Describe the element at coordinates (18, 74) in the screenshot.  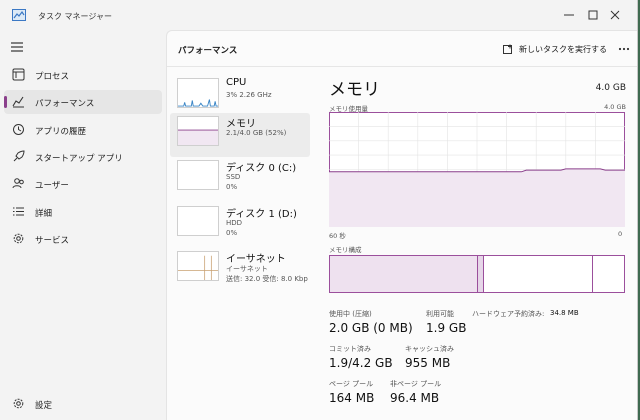
I see `process-grid-icon` at that location.